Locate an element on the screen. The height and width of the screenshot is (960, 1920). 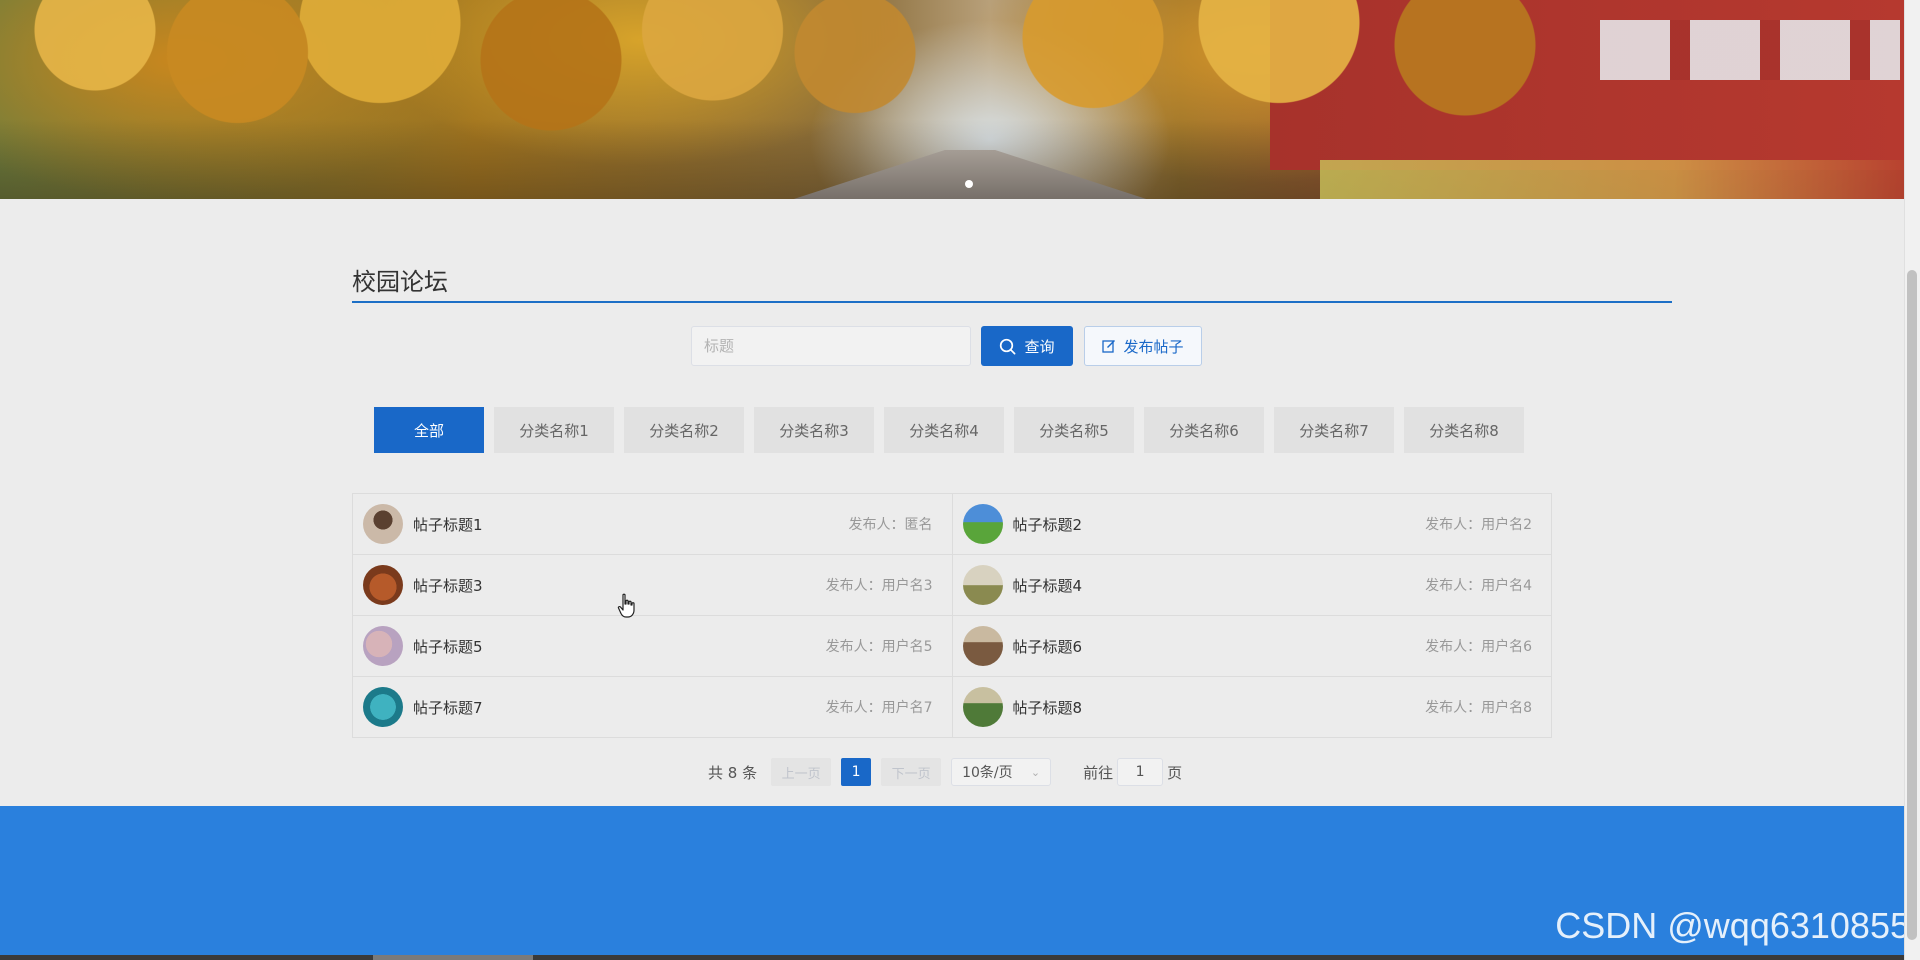
query-button-label: 查询 is located at coordinates (1039, 346).